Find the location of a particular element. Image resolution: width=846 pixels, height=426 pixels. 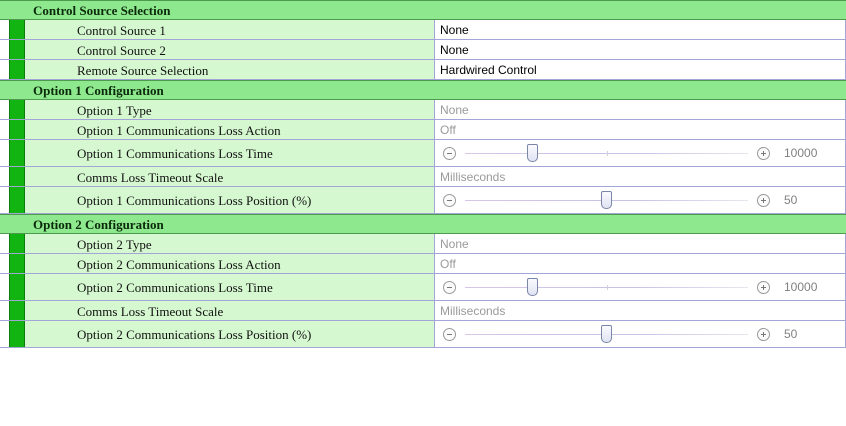

property-name-cell: Option 2 Communications Loss Time is located at coordinates (230, 287).